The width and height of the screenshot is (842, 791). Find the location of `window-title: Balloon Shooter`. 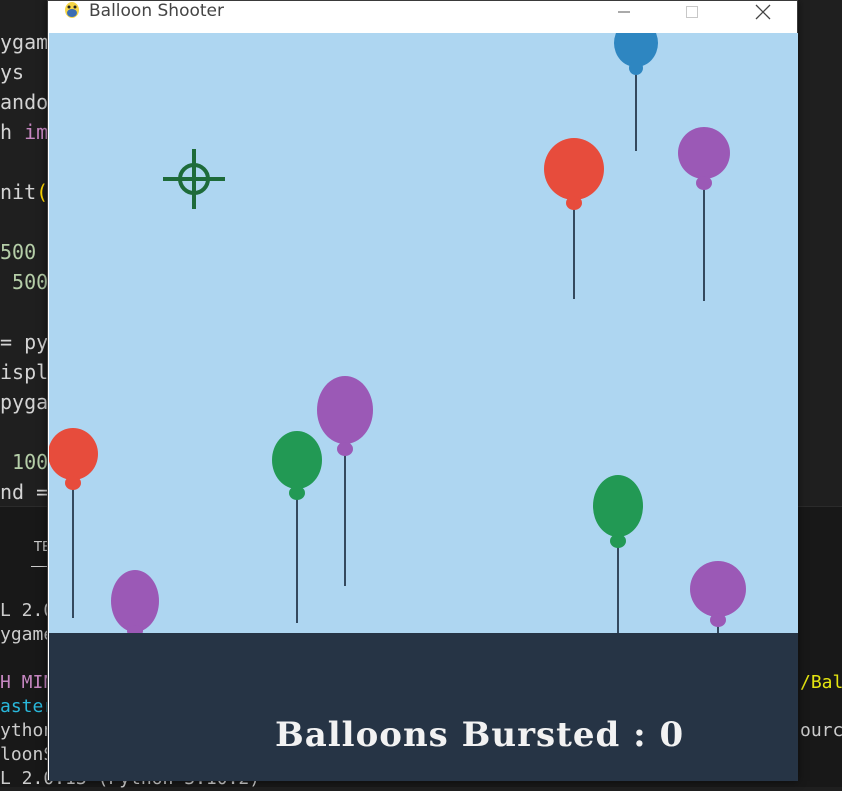

window-title: Balloon Shooter is located at coordinates (156, 11).